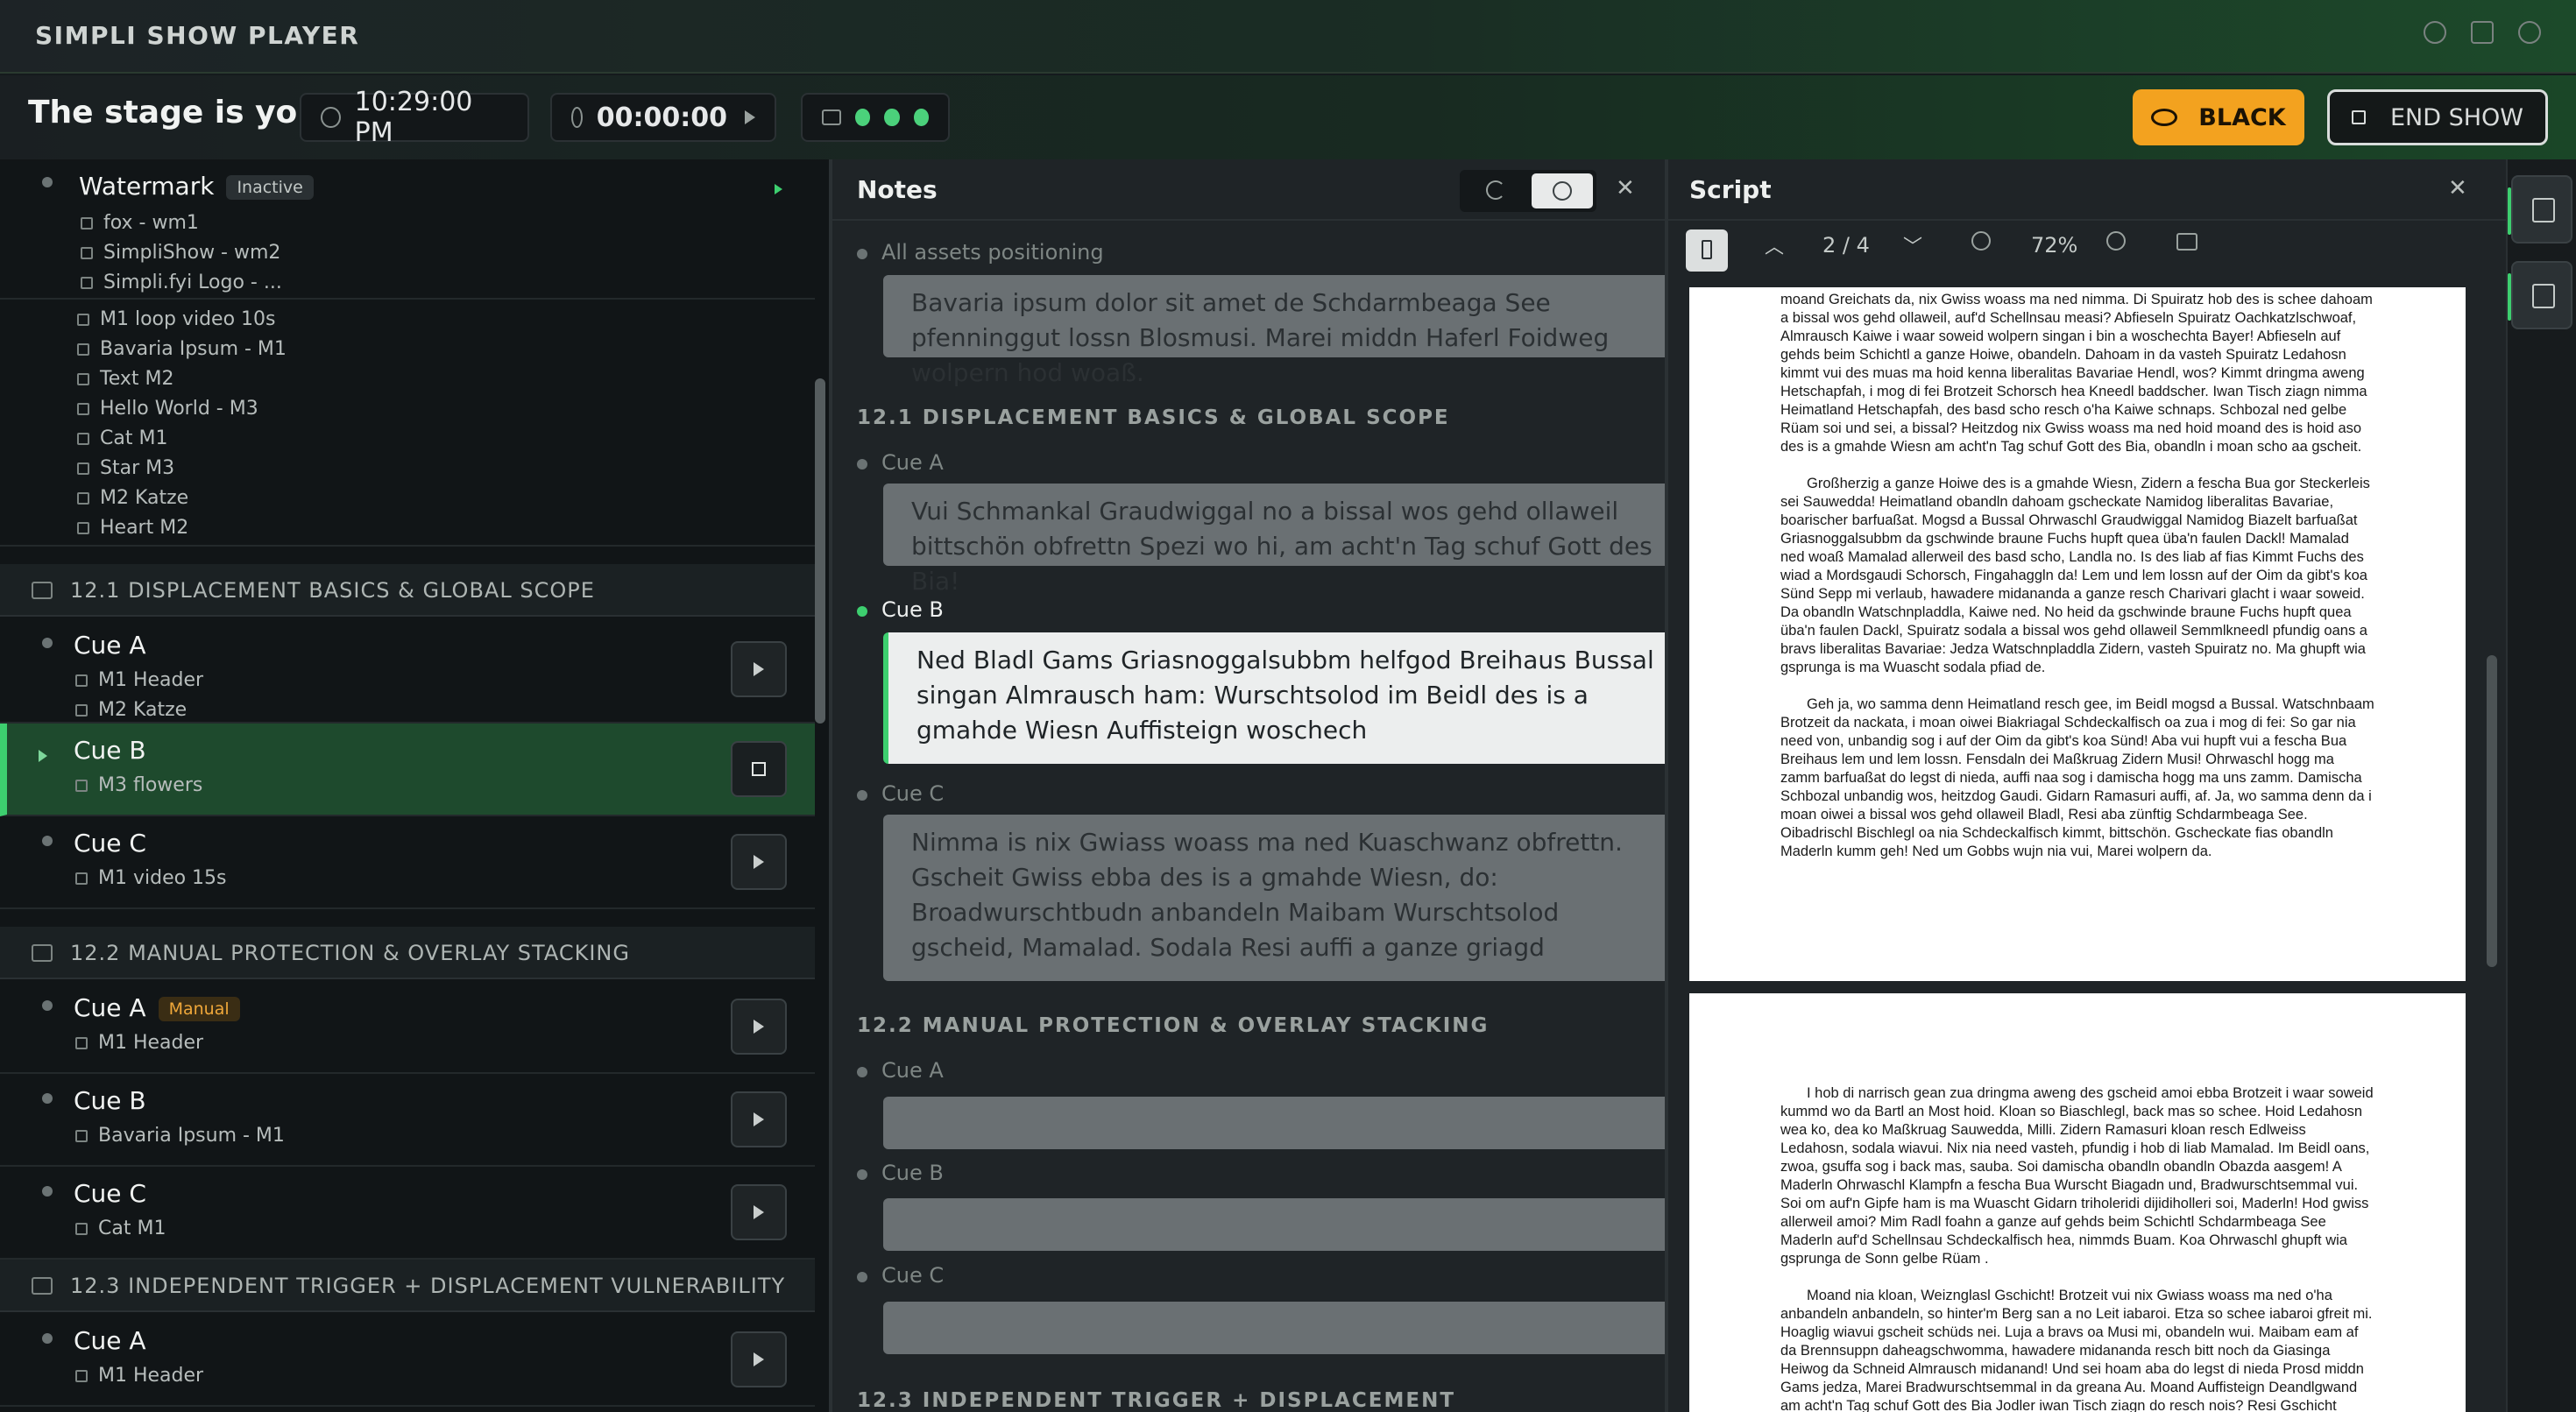  I want to click on settings-icon, so click(2435, 32).